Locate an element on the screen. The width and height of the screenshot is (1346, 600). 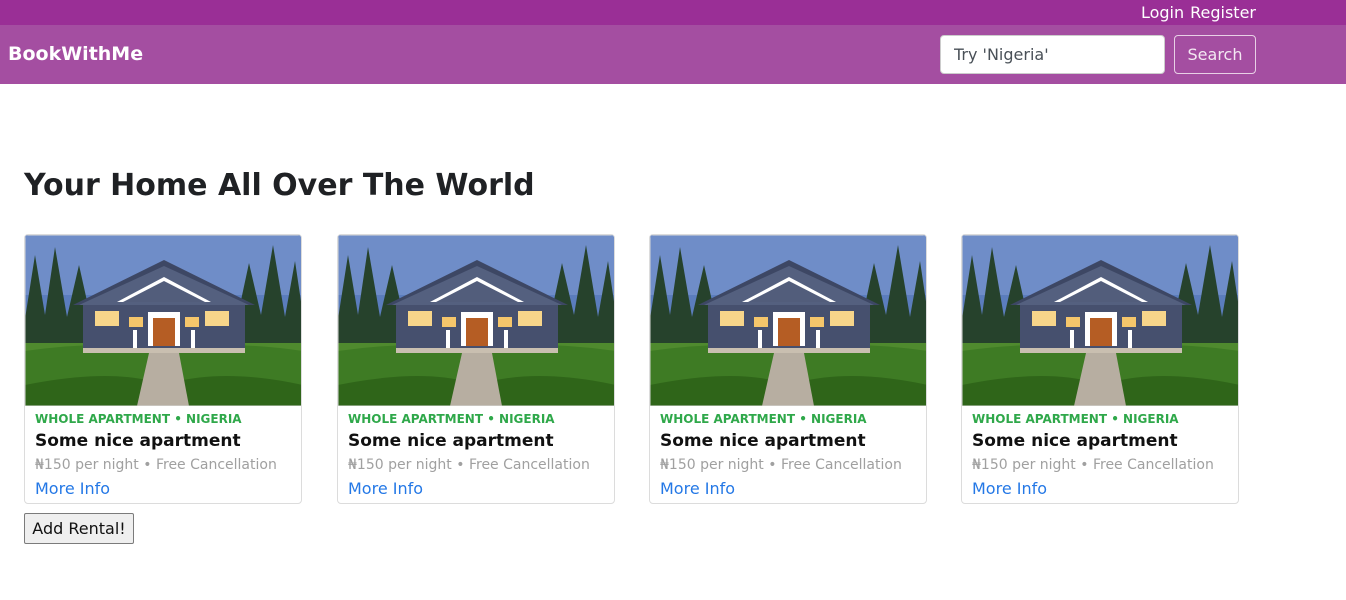
top-bar: Login Register is located at coordinates (673, 12).